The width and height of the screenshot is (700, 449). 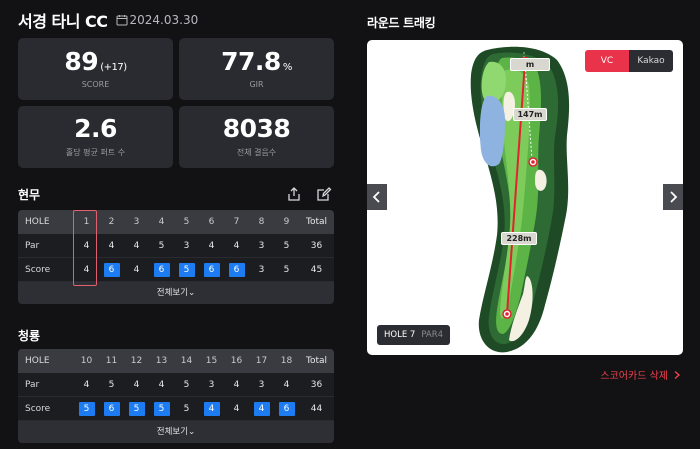 What do you see at coordinates (294, 194) in the screenshot?
I see `share-button` at bounding box center [294, 194].